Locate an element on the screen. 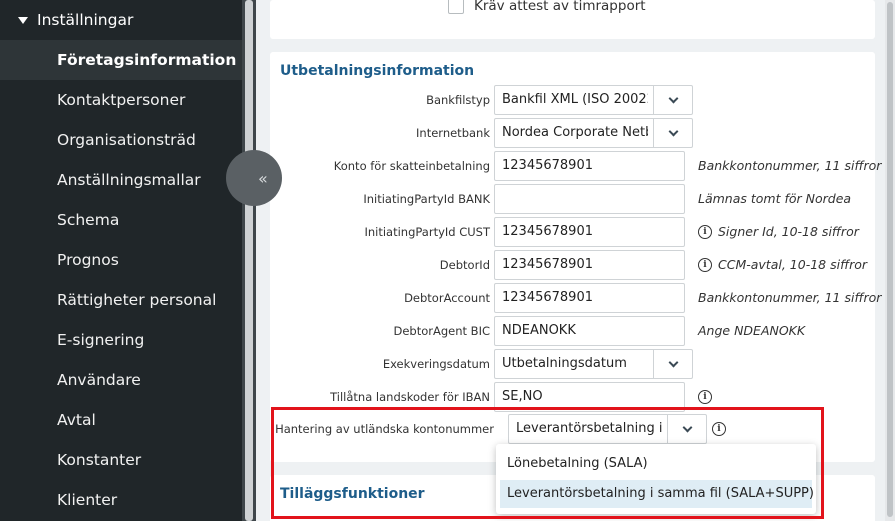 Image resolution: width=895 pixels, height=521 pixels. debtor-account-input: 12345678901 is located at coordinates (589, 298).